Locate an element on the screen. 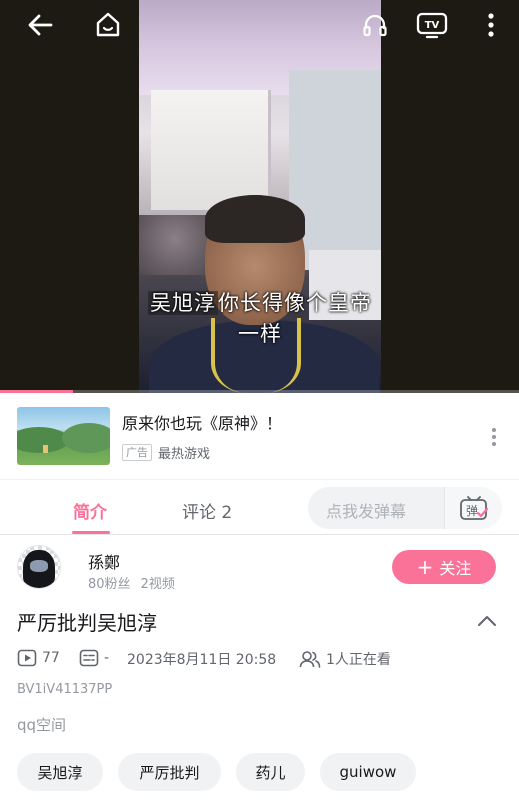 This screenshot has width=519, height=800. viewers-icon is located at coordinates (310, 659).